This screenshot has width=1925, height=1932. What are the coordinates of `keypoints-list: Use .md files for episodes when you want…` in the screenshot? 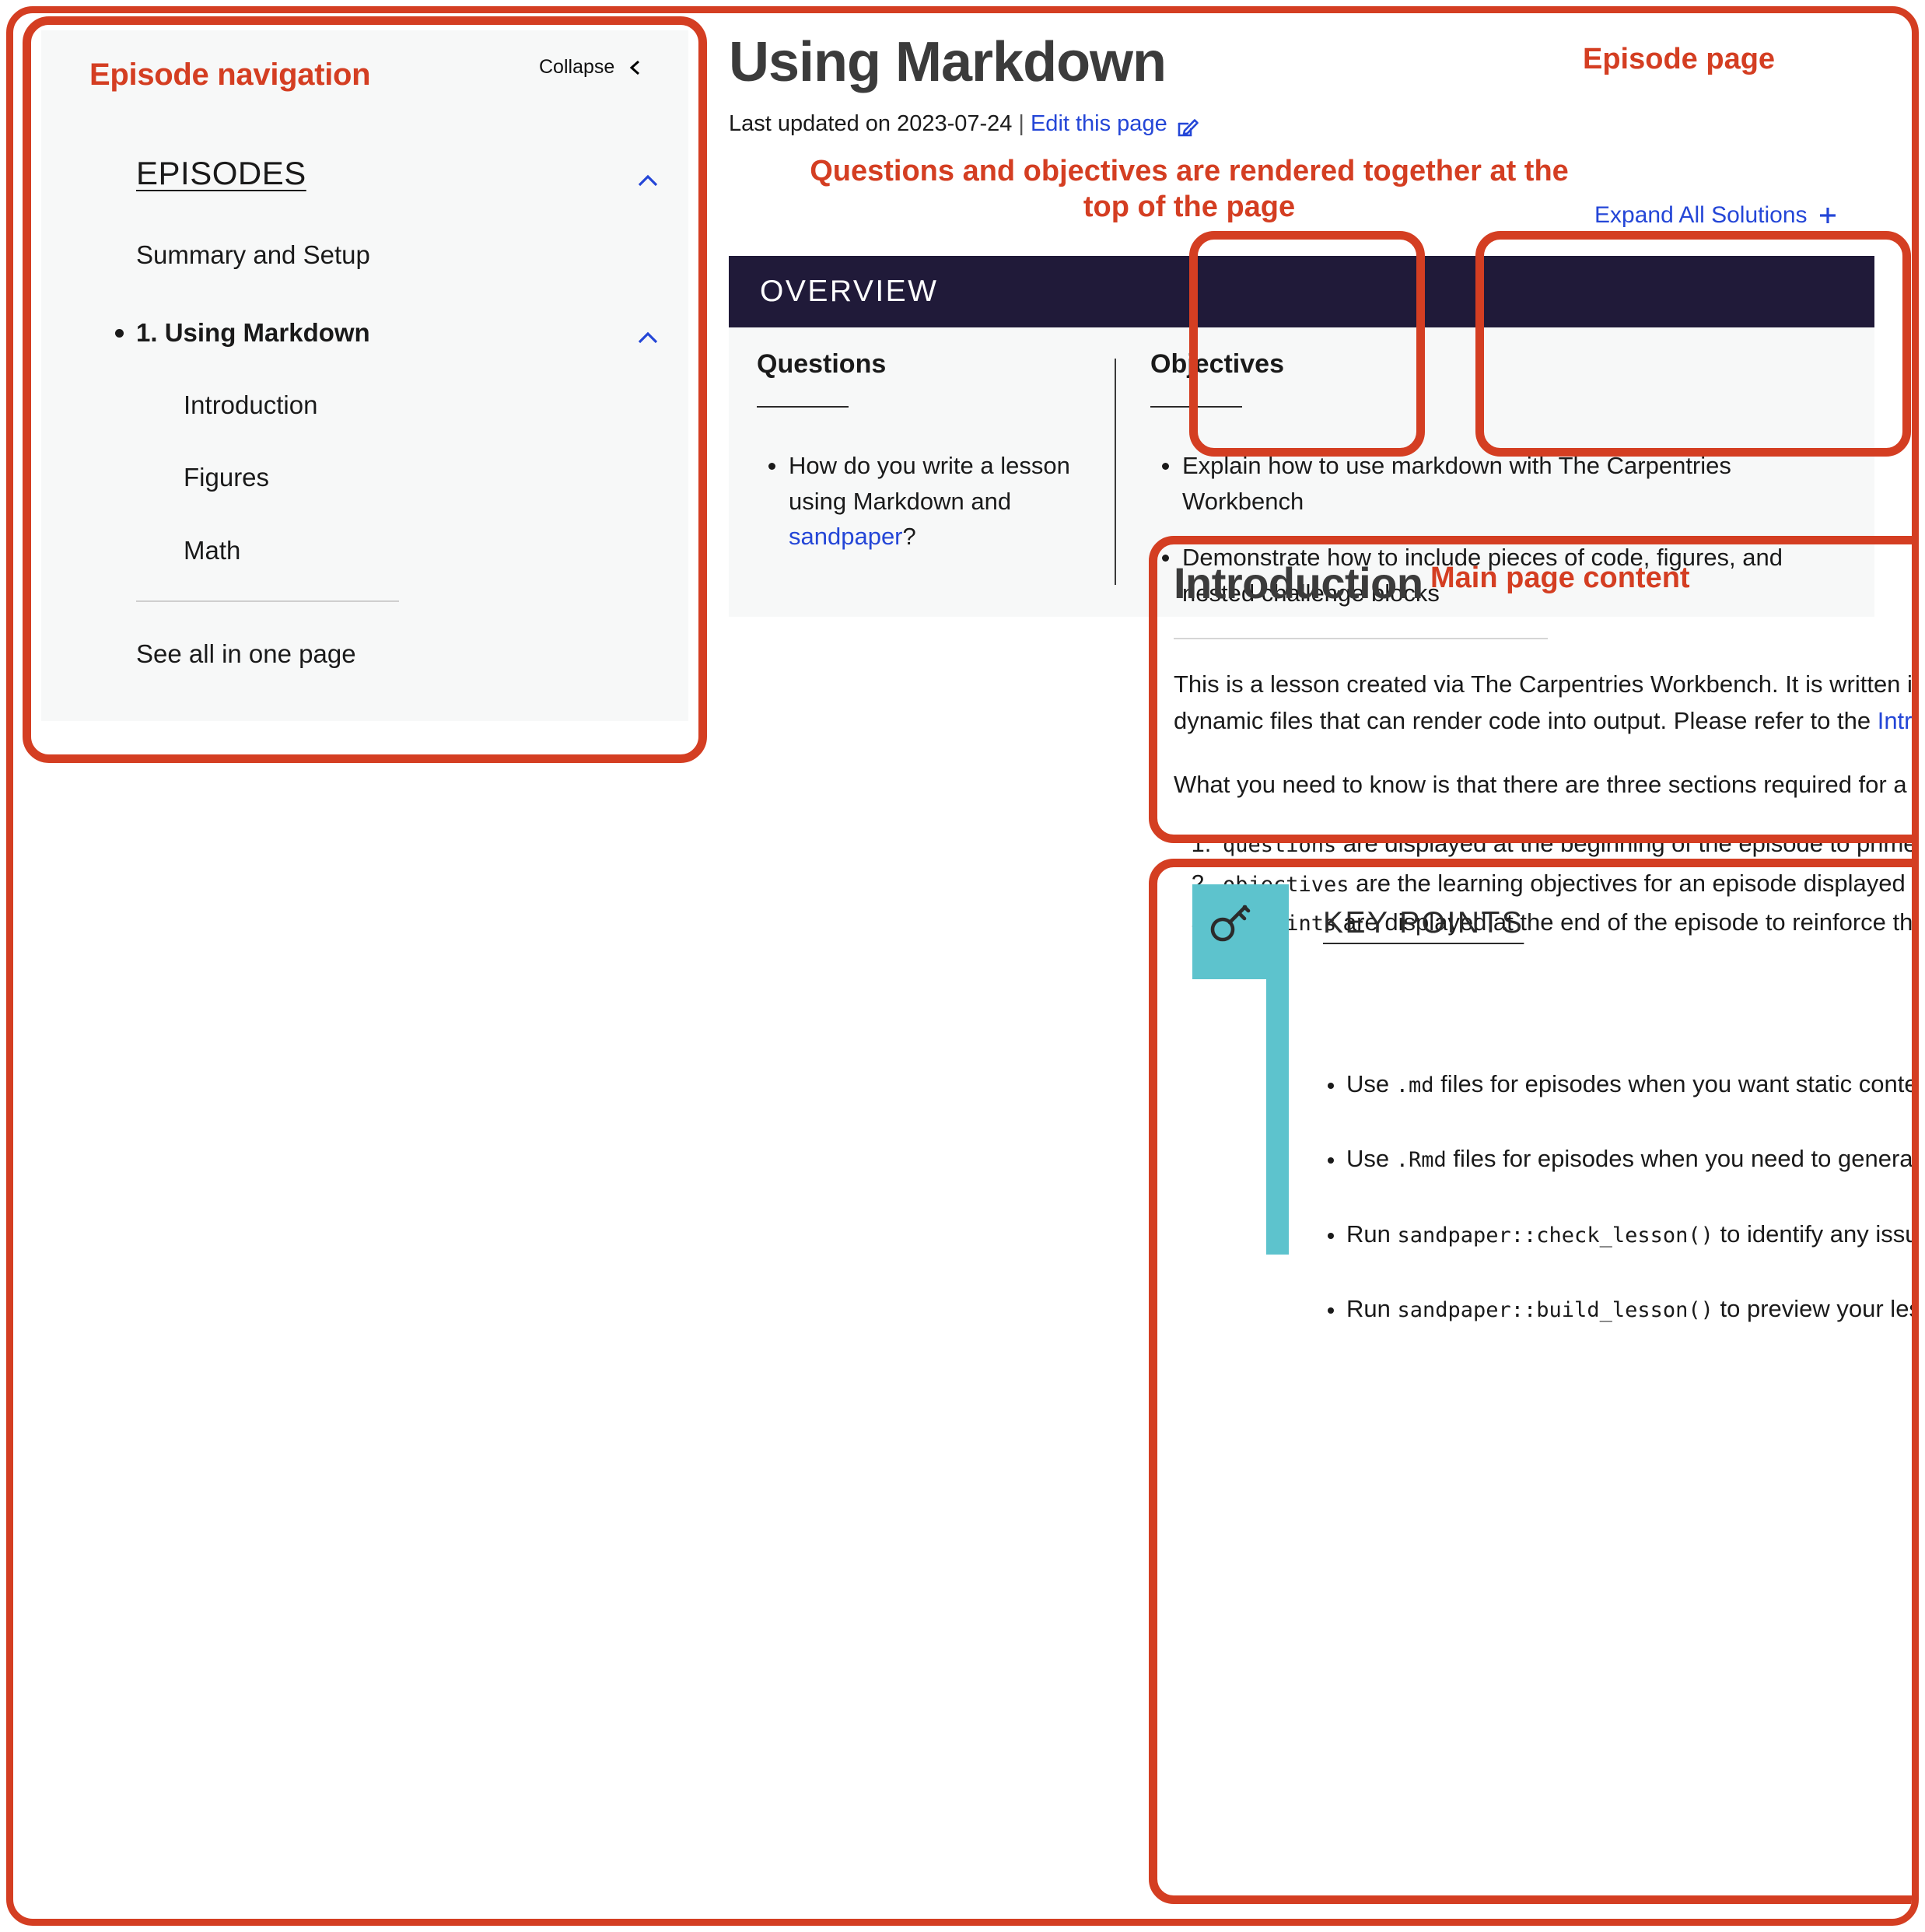 It's located at (1619, 1219).